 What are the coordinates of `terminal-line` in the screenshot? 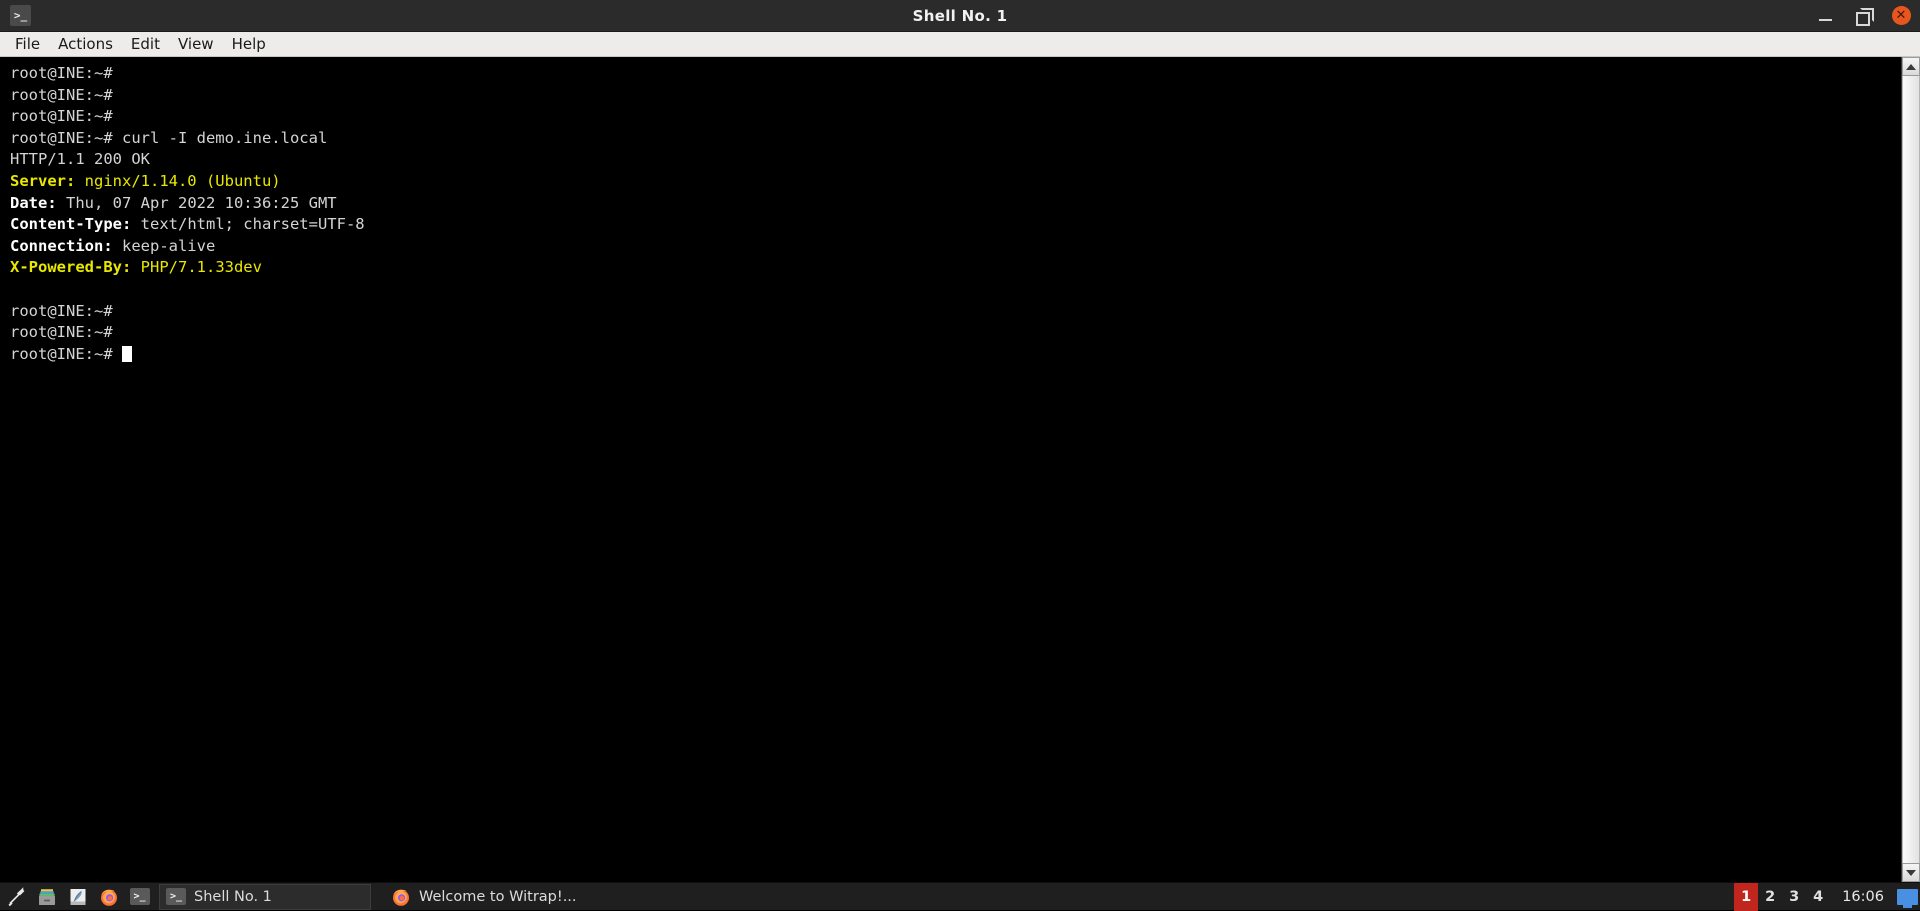 It's located at (955, 290).